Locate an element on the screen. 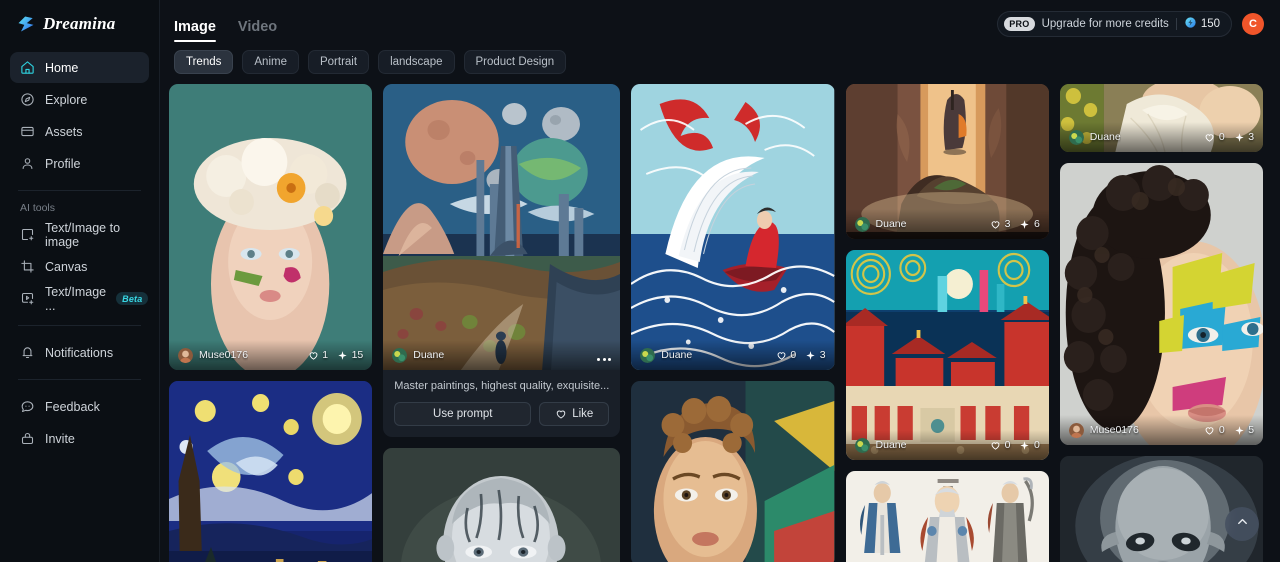 The width and height of the screenshot is (1280, 562). sparkle-icon is located at coordinates (342, 355).